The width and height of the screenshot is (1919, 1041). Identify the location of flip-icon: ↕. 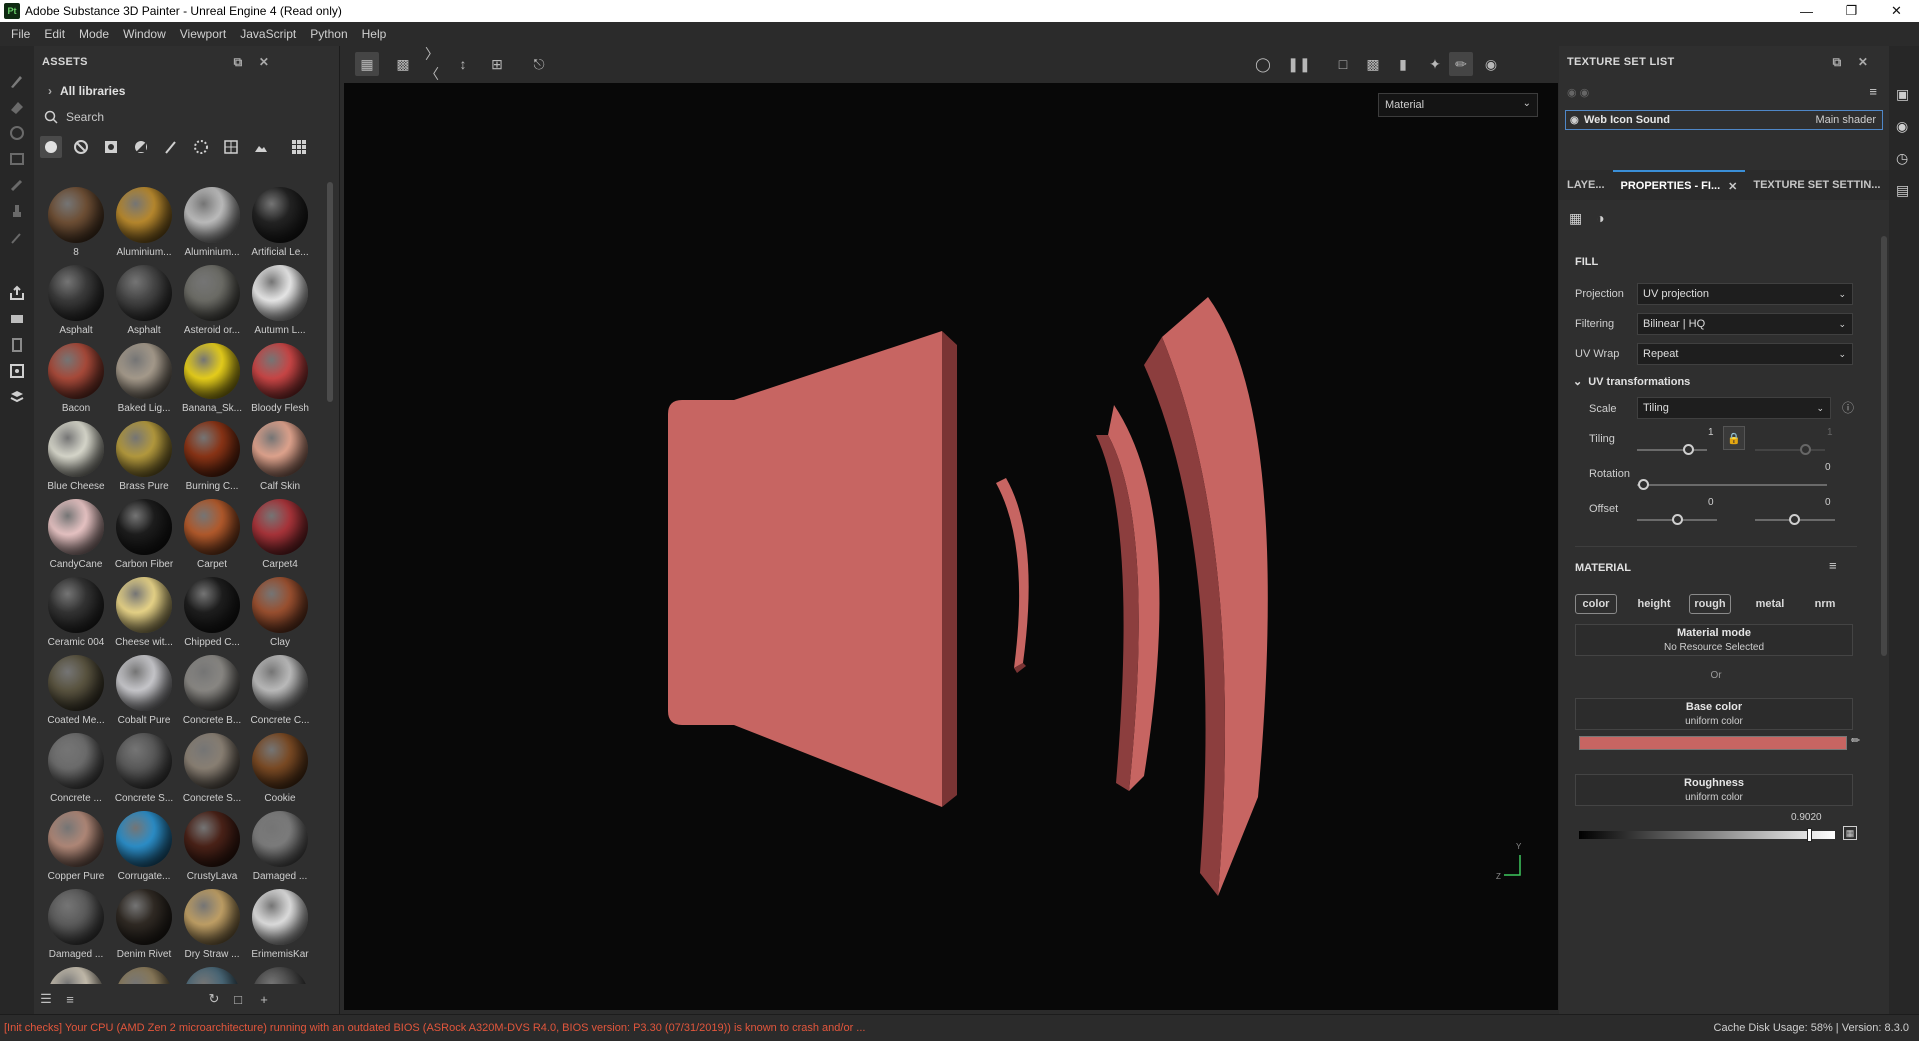
(463, 64).